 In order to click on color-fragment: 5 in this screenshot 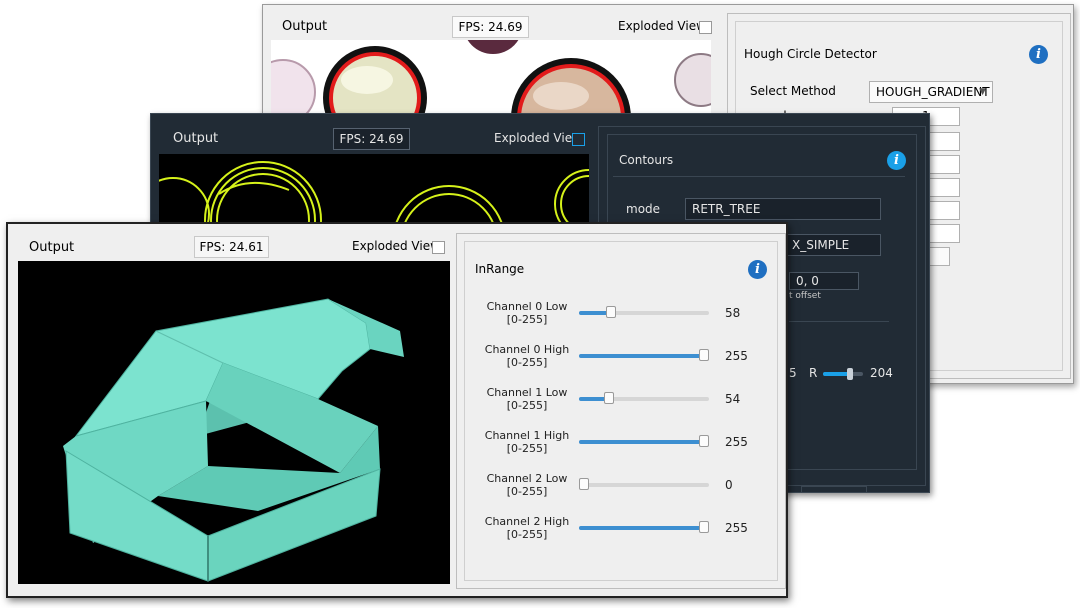, I will do `click(793, 373)`.